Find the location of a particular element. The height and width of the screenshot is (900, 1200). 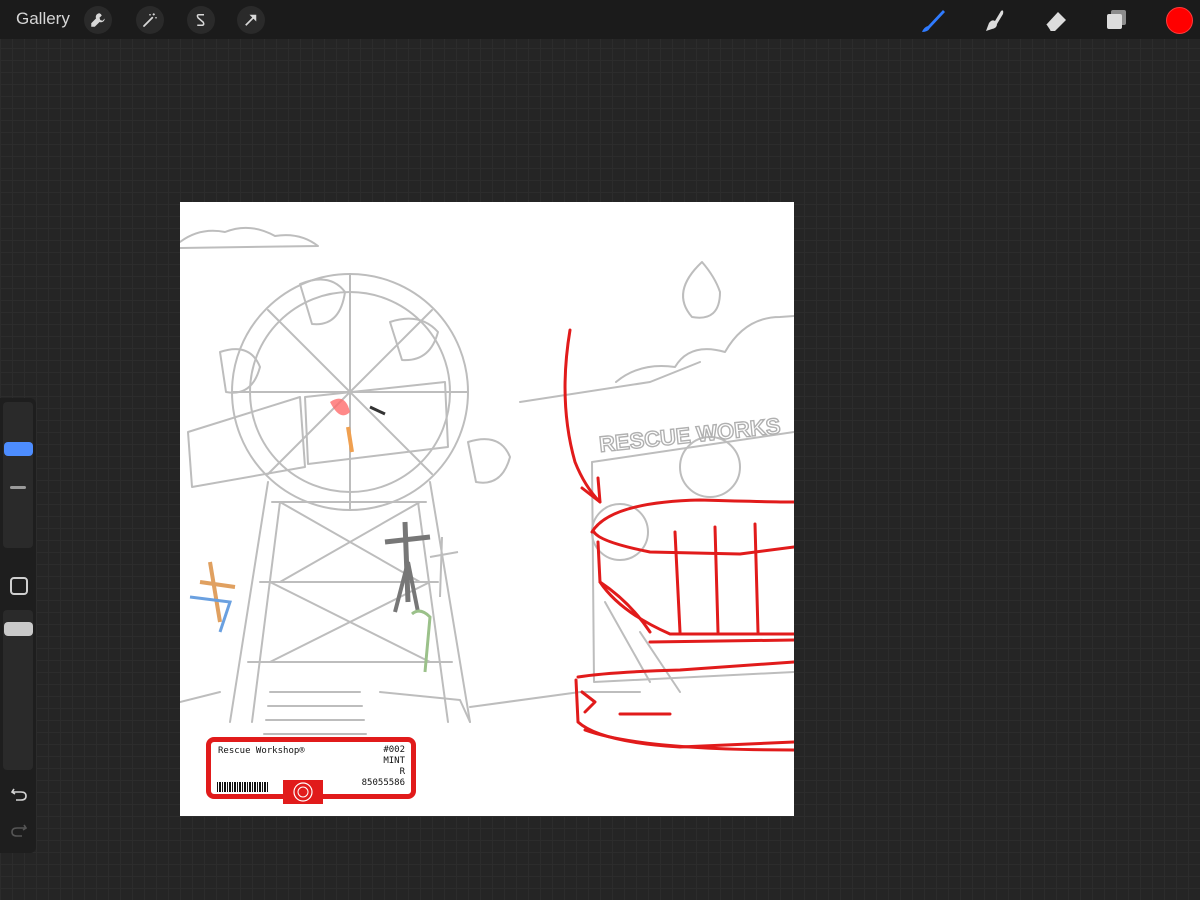

wrench-icon is located at coordinates (98, 20).